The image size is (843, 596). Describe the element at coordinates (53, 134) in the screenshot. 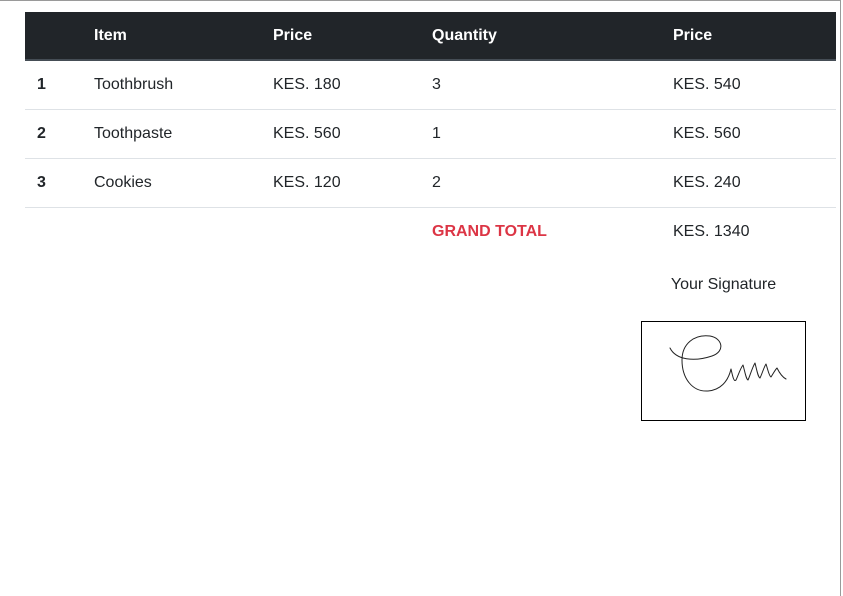

I see `row-number: 2` at that location.